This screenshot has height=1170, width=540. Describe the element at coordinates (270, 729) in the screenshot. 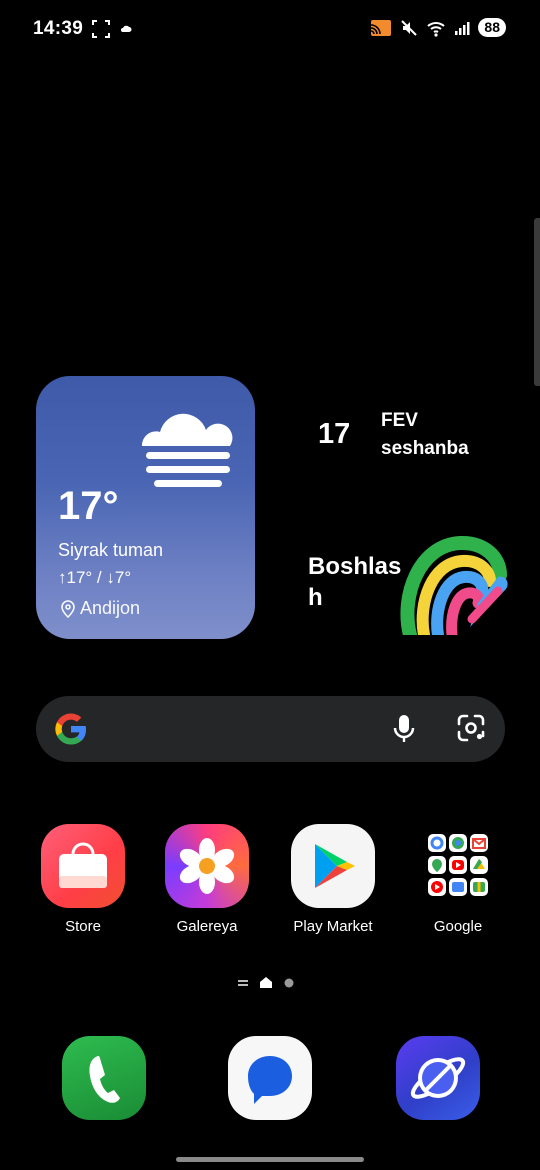

I see `google-search-bar` at that location.